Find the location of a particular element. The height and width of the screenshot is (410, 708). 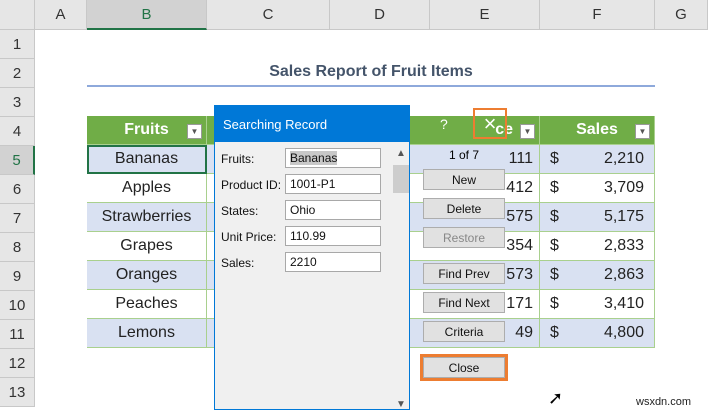

delete-button: Delete is located at coordinates (464, 208).